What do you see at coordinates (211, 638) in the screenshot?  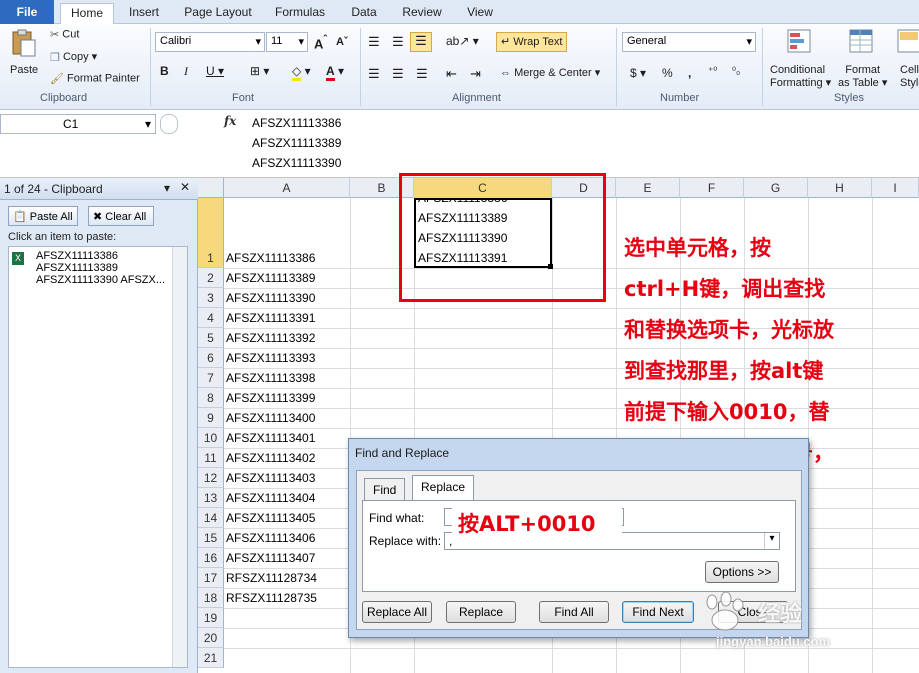 I see `row-header: 20` at bounding box center [211, 638].